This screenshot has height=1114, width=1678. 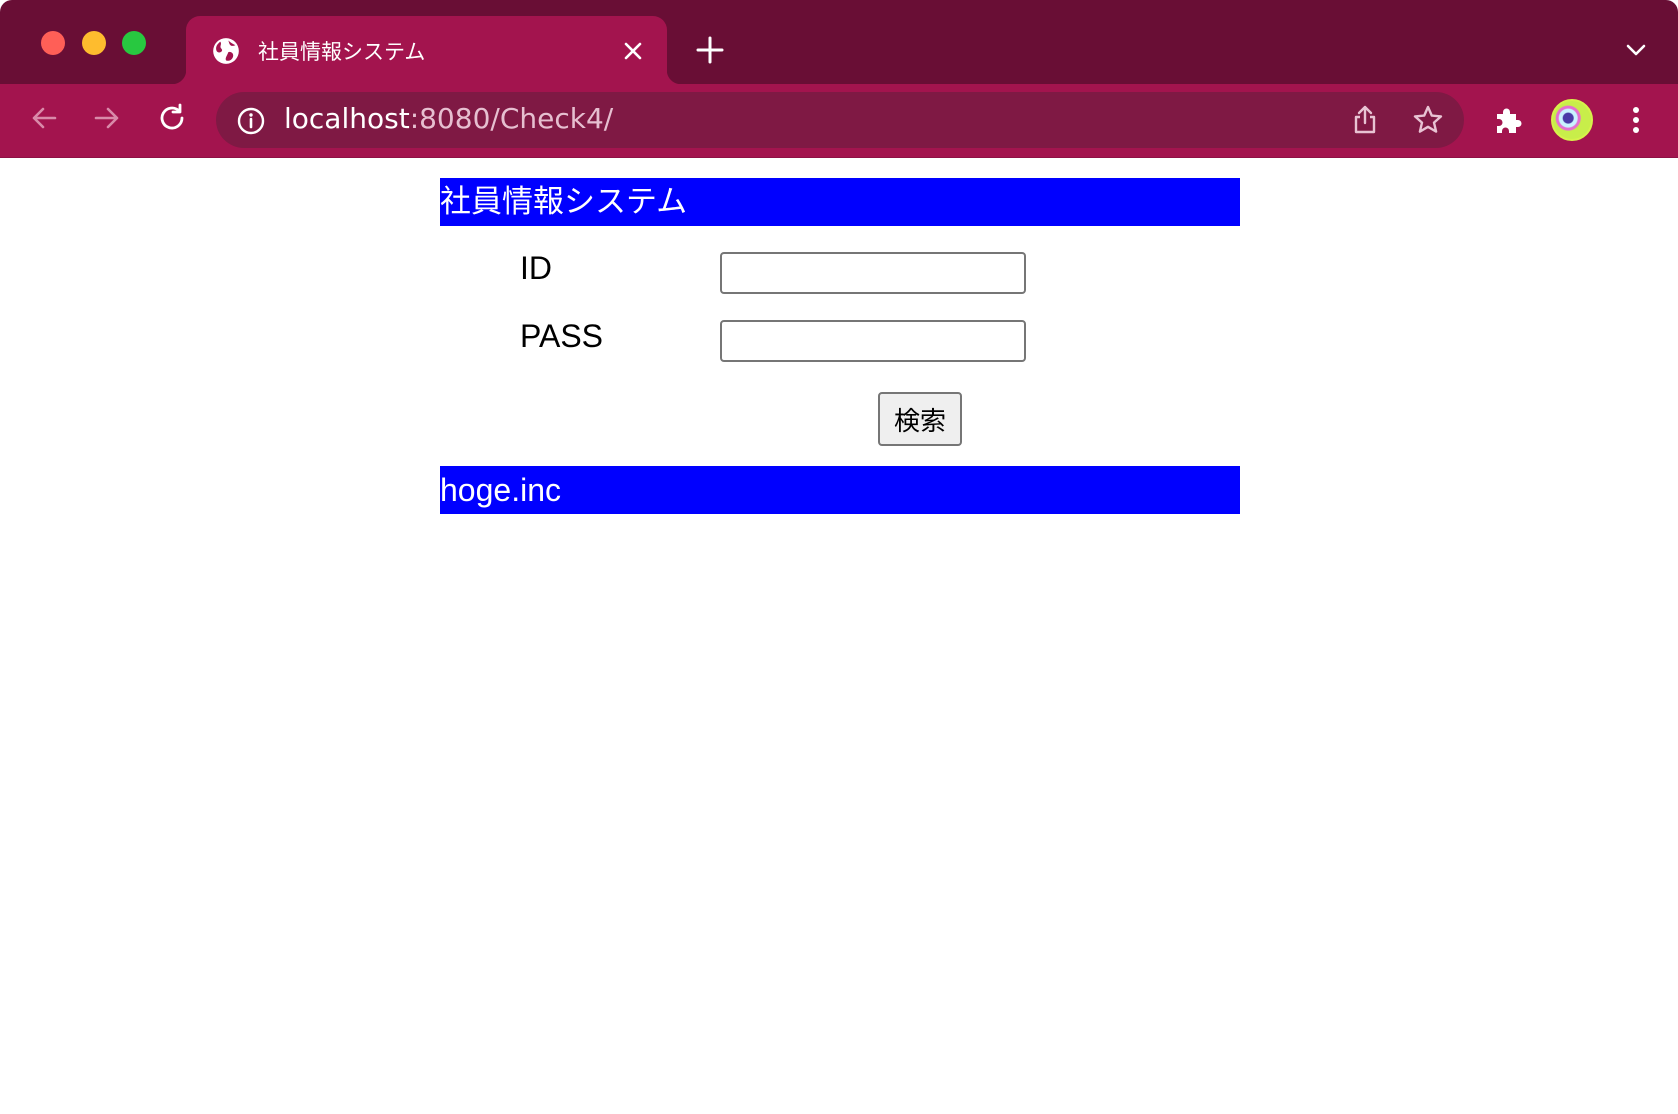 I want to click on url-path: :8080/Check4/, so click(x=511, y=118).